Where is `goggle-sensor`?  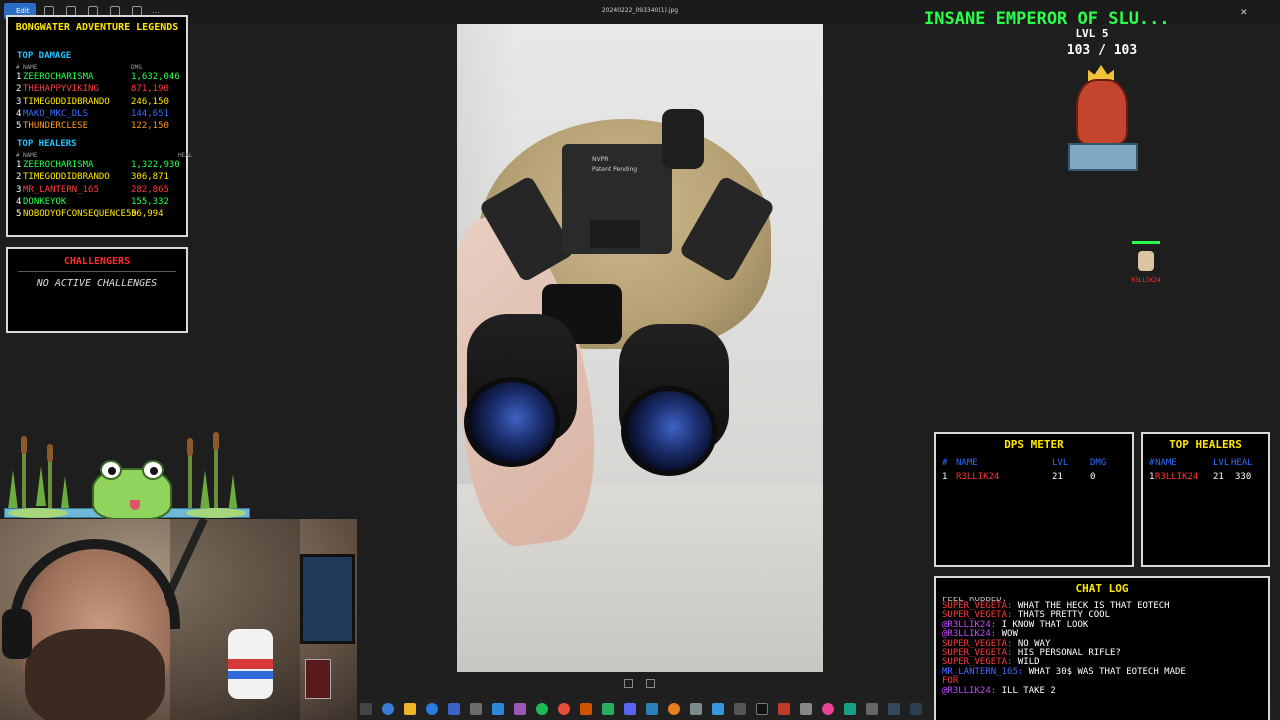 goggle-sensor is located at coordinates (683, 139).